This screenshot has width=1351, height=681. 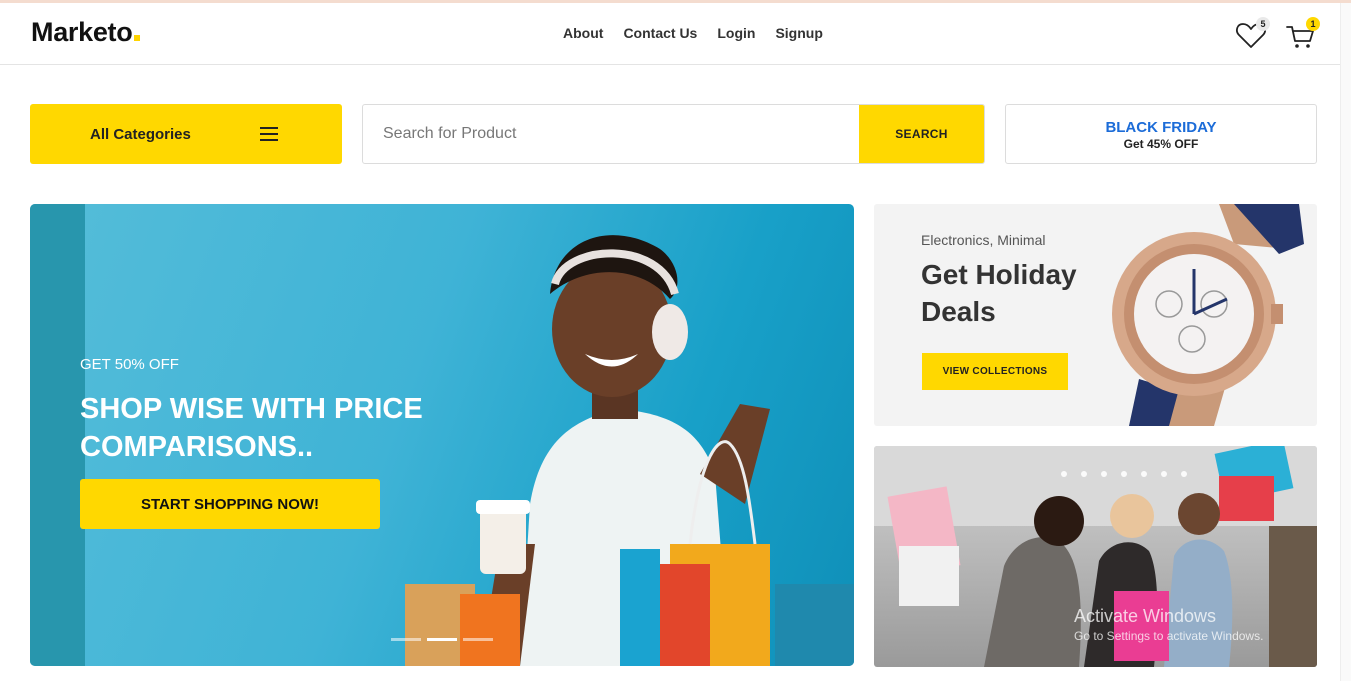 I want to click on promo-title: BLACK FRIDAY, so click(x=1161, y=127).